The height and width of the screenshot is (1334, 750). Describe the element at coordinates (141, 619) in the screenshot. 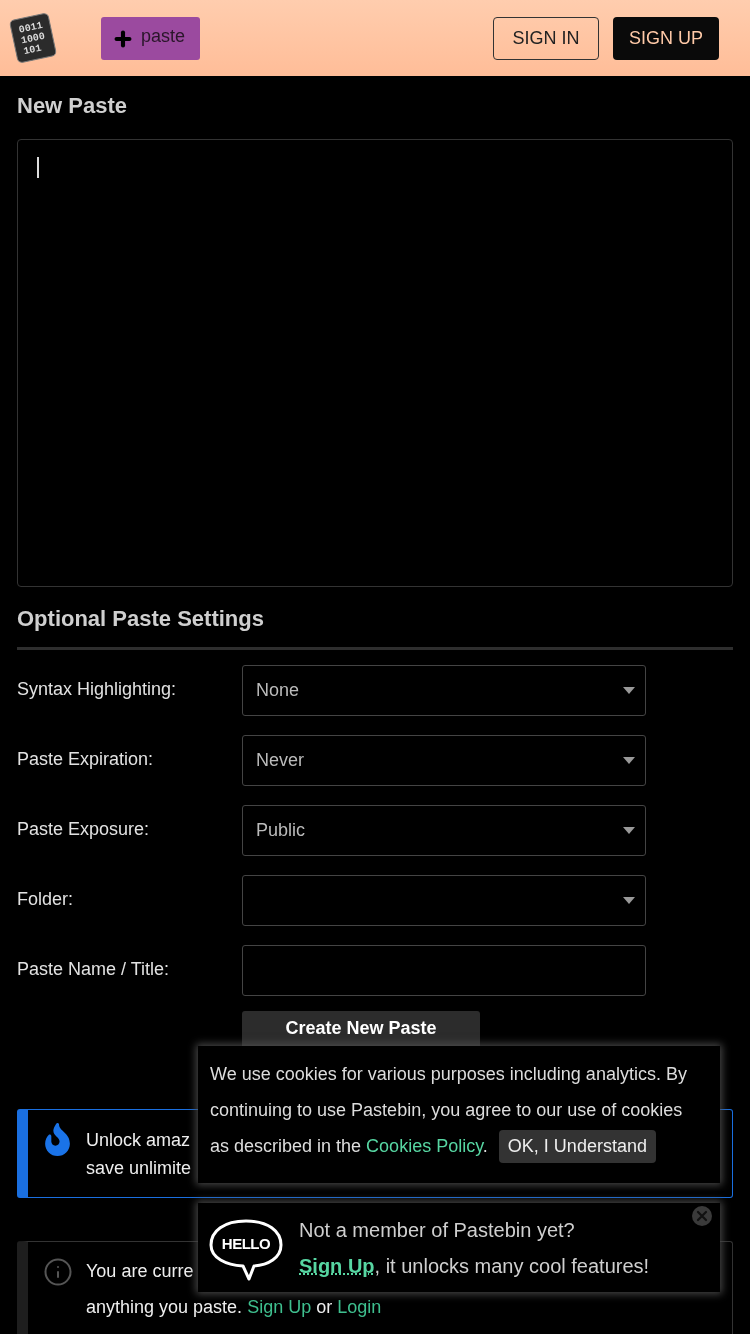

I see `section-title: Optional Paste Settings` at that location.